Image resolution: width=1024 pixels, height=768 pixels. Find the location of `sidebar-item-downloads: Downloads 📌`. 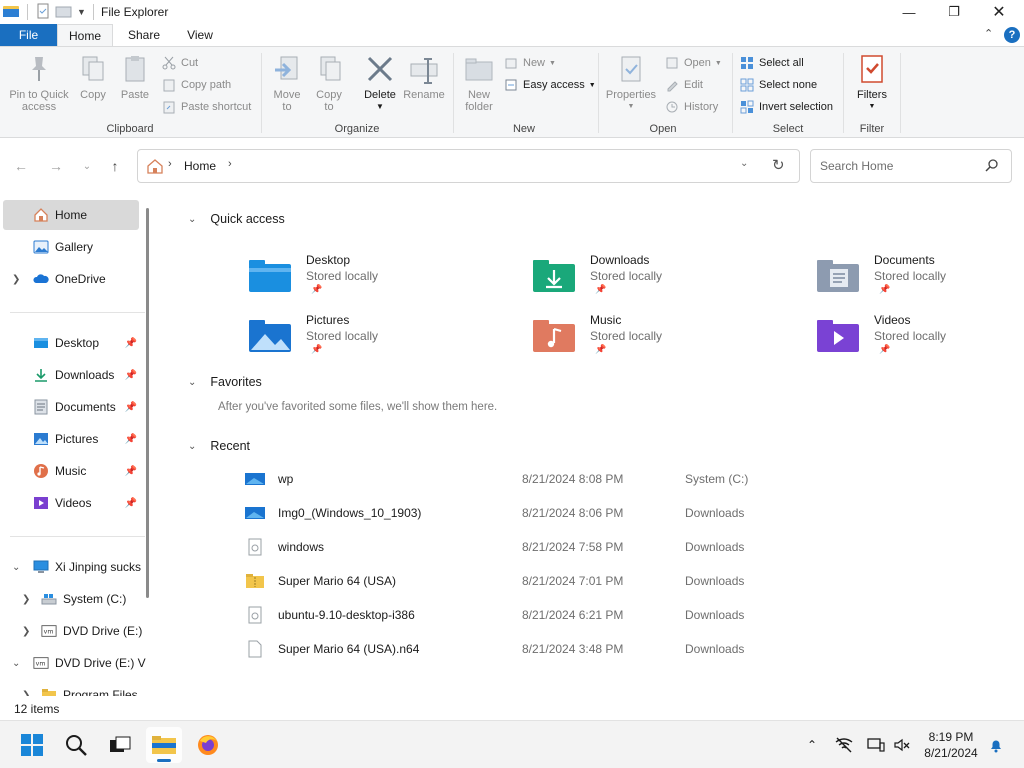

sidebar-item-downloads: Downloads 📌 is located at coordinates (71, 375).